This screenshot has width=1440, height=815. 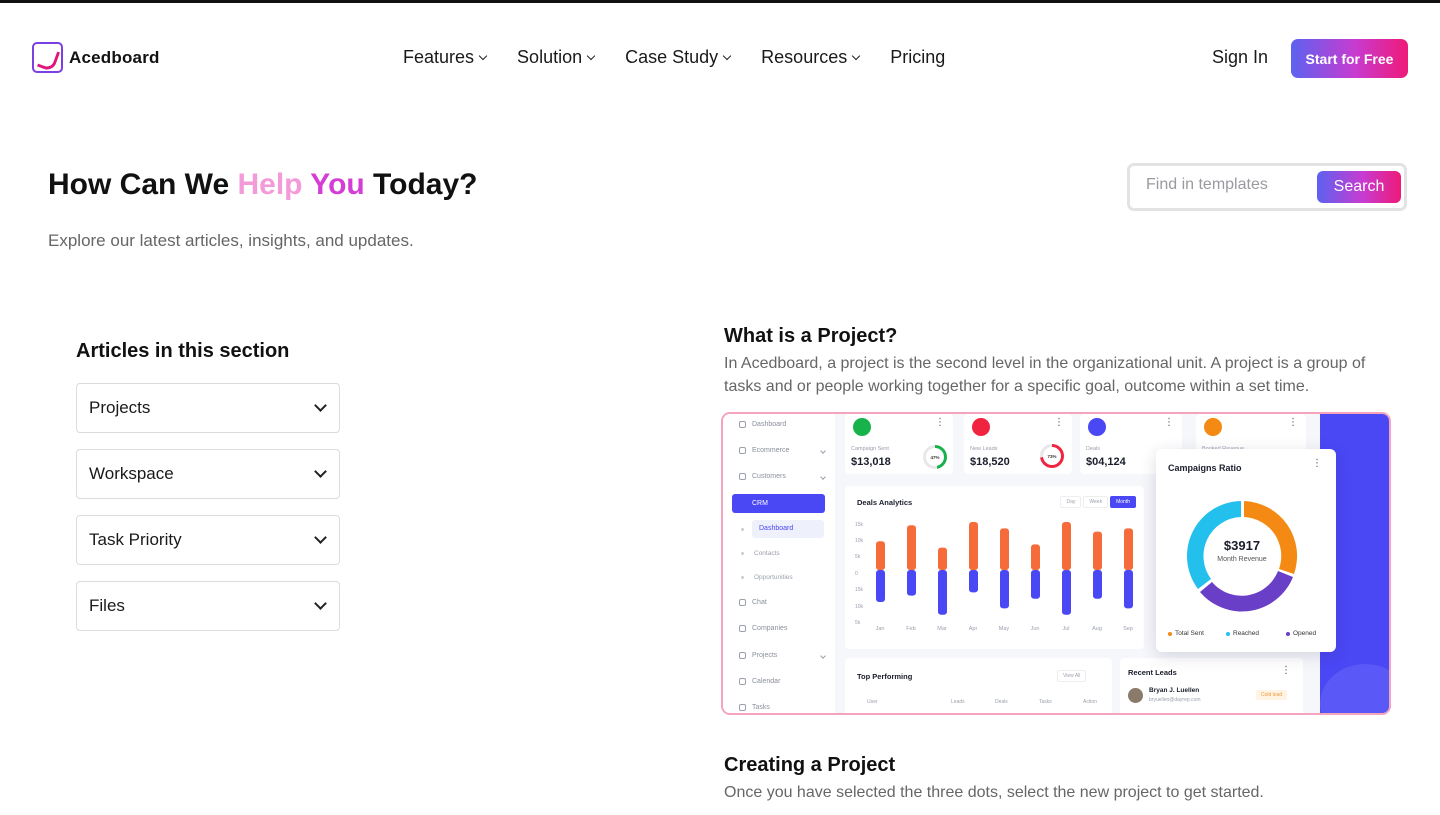 I want to click on menu-item-features: Features, so click(x=445, y=57).